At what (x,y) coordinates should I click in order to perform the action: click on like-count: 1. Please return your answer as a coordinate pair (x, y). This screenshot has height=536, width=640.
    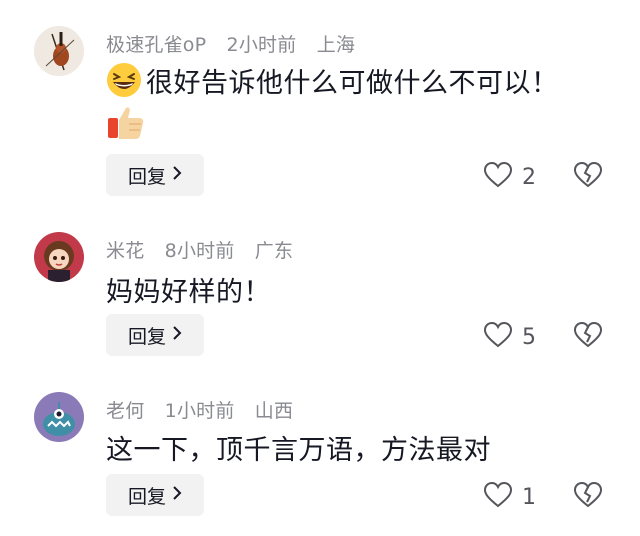
    Looking at the image, I should click on (529, 497).